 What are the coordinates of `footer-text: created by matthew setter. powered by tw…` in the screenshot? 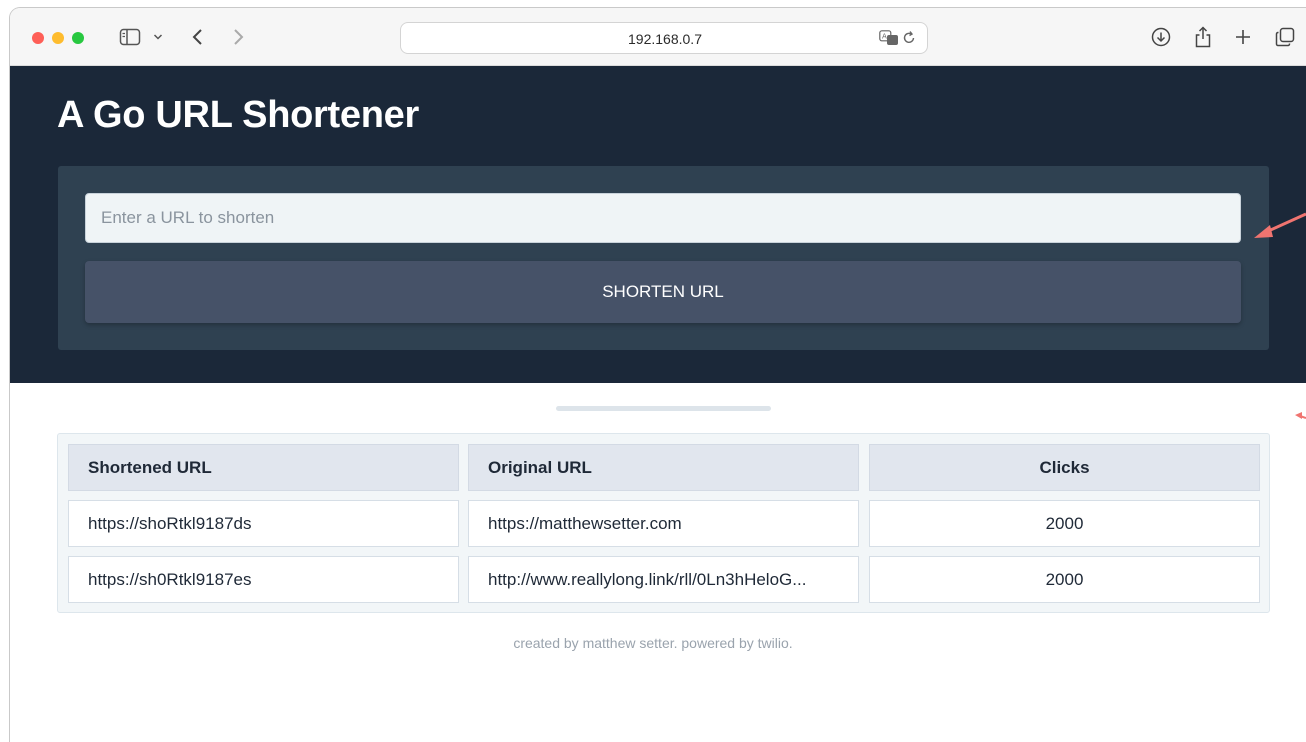 It's located at (653, 643).